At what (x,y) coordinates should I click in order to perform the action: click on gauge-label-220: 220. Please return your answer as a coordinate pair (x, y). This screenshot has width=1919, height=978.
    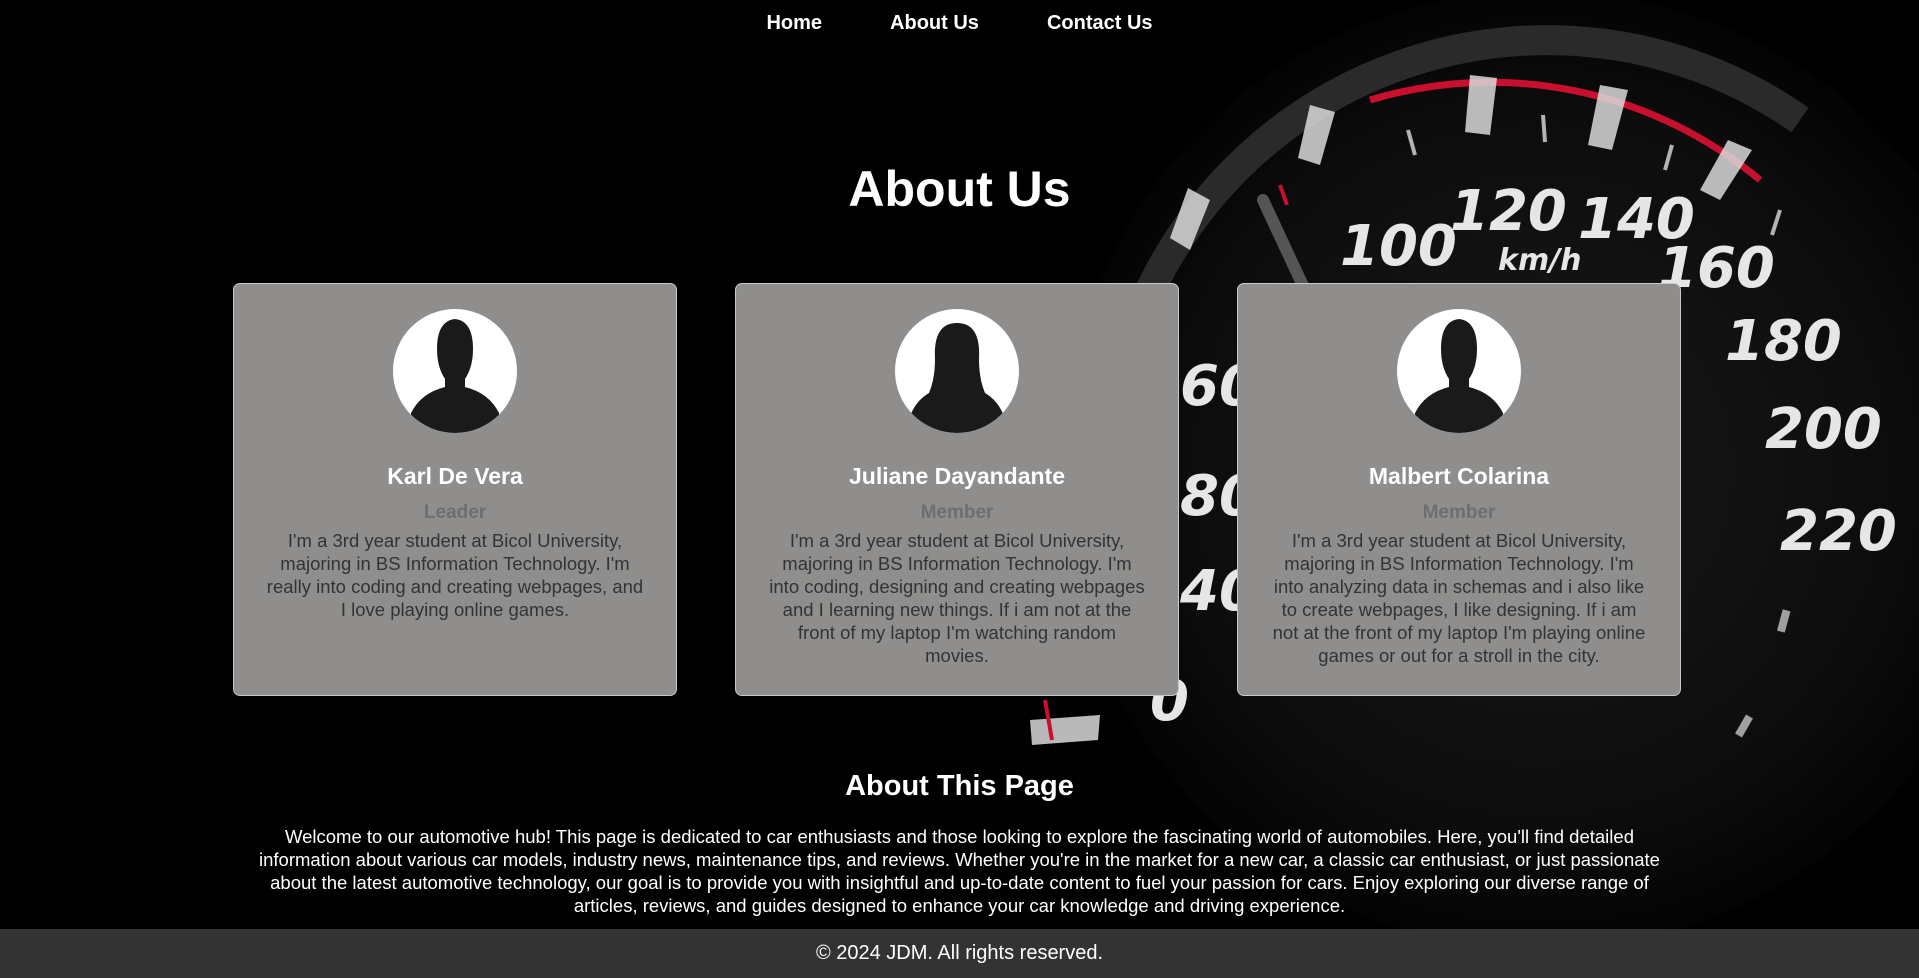
    Looking at the image, I should click on (1838, 531).